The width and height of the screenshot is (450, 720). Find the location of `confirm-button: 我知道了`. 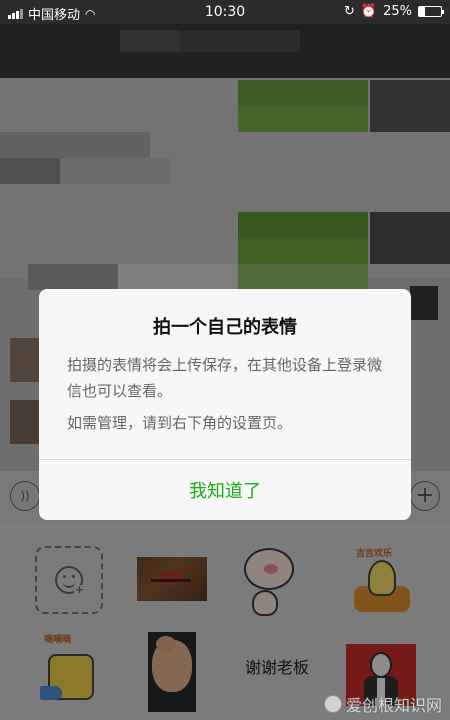

confirm-button: 我知道了 is located at coordinates (225, 490).